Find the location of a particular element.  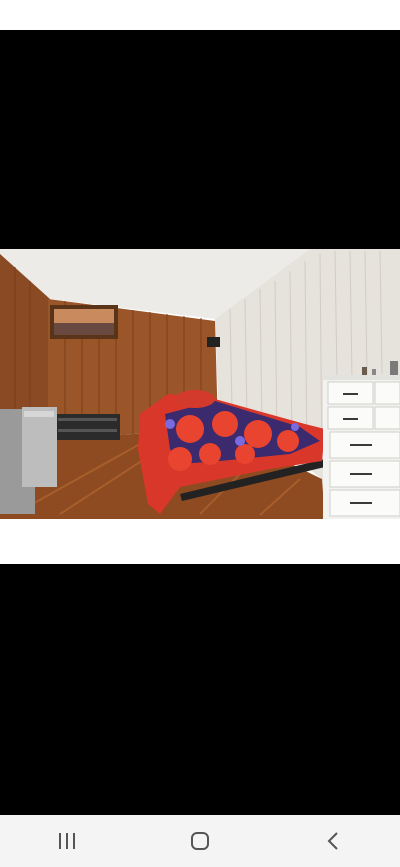

home-button is located at coordinates (200, 841).